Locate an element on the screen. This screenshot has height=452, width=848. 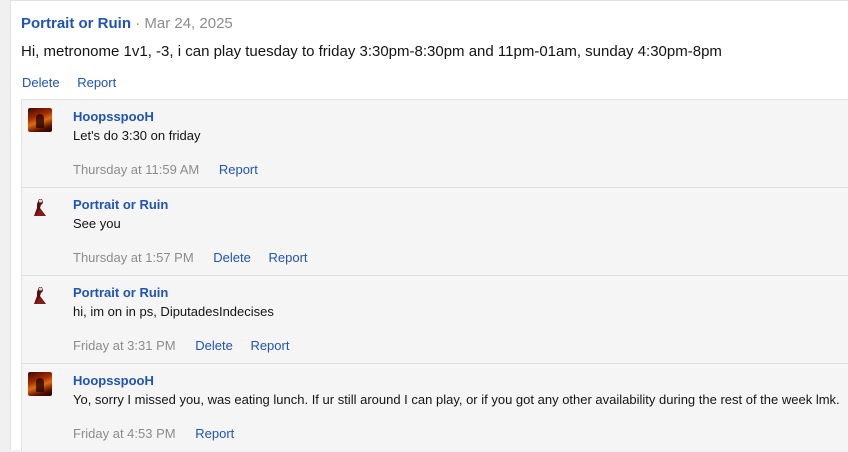
post-date: Mar 24, 2025 is located at coordinates (188, 23).